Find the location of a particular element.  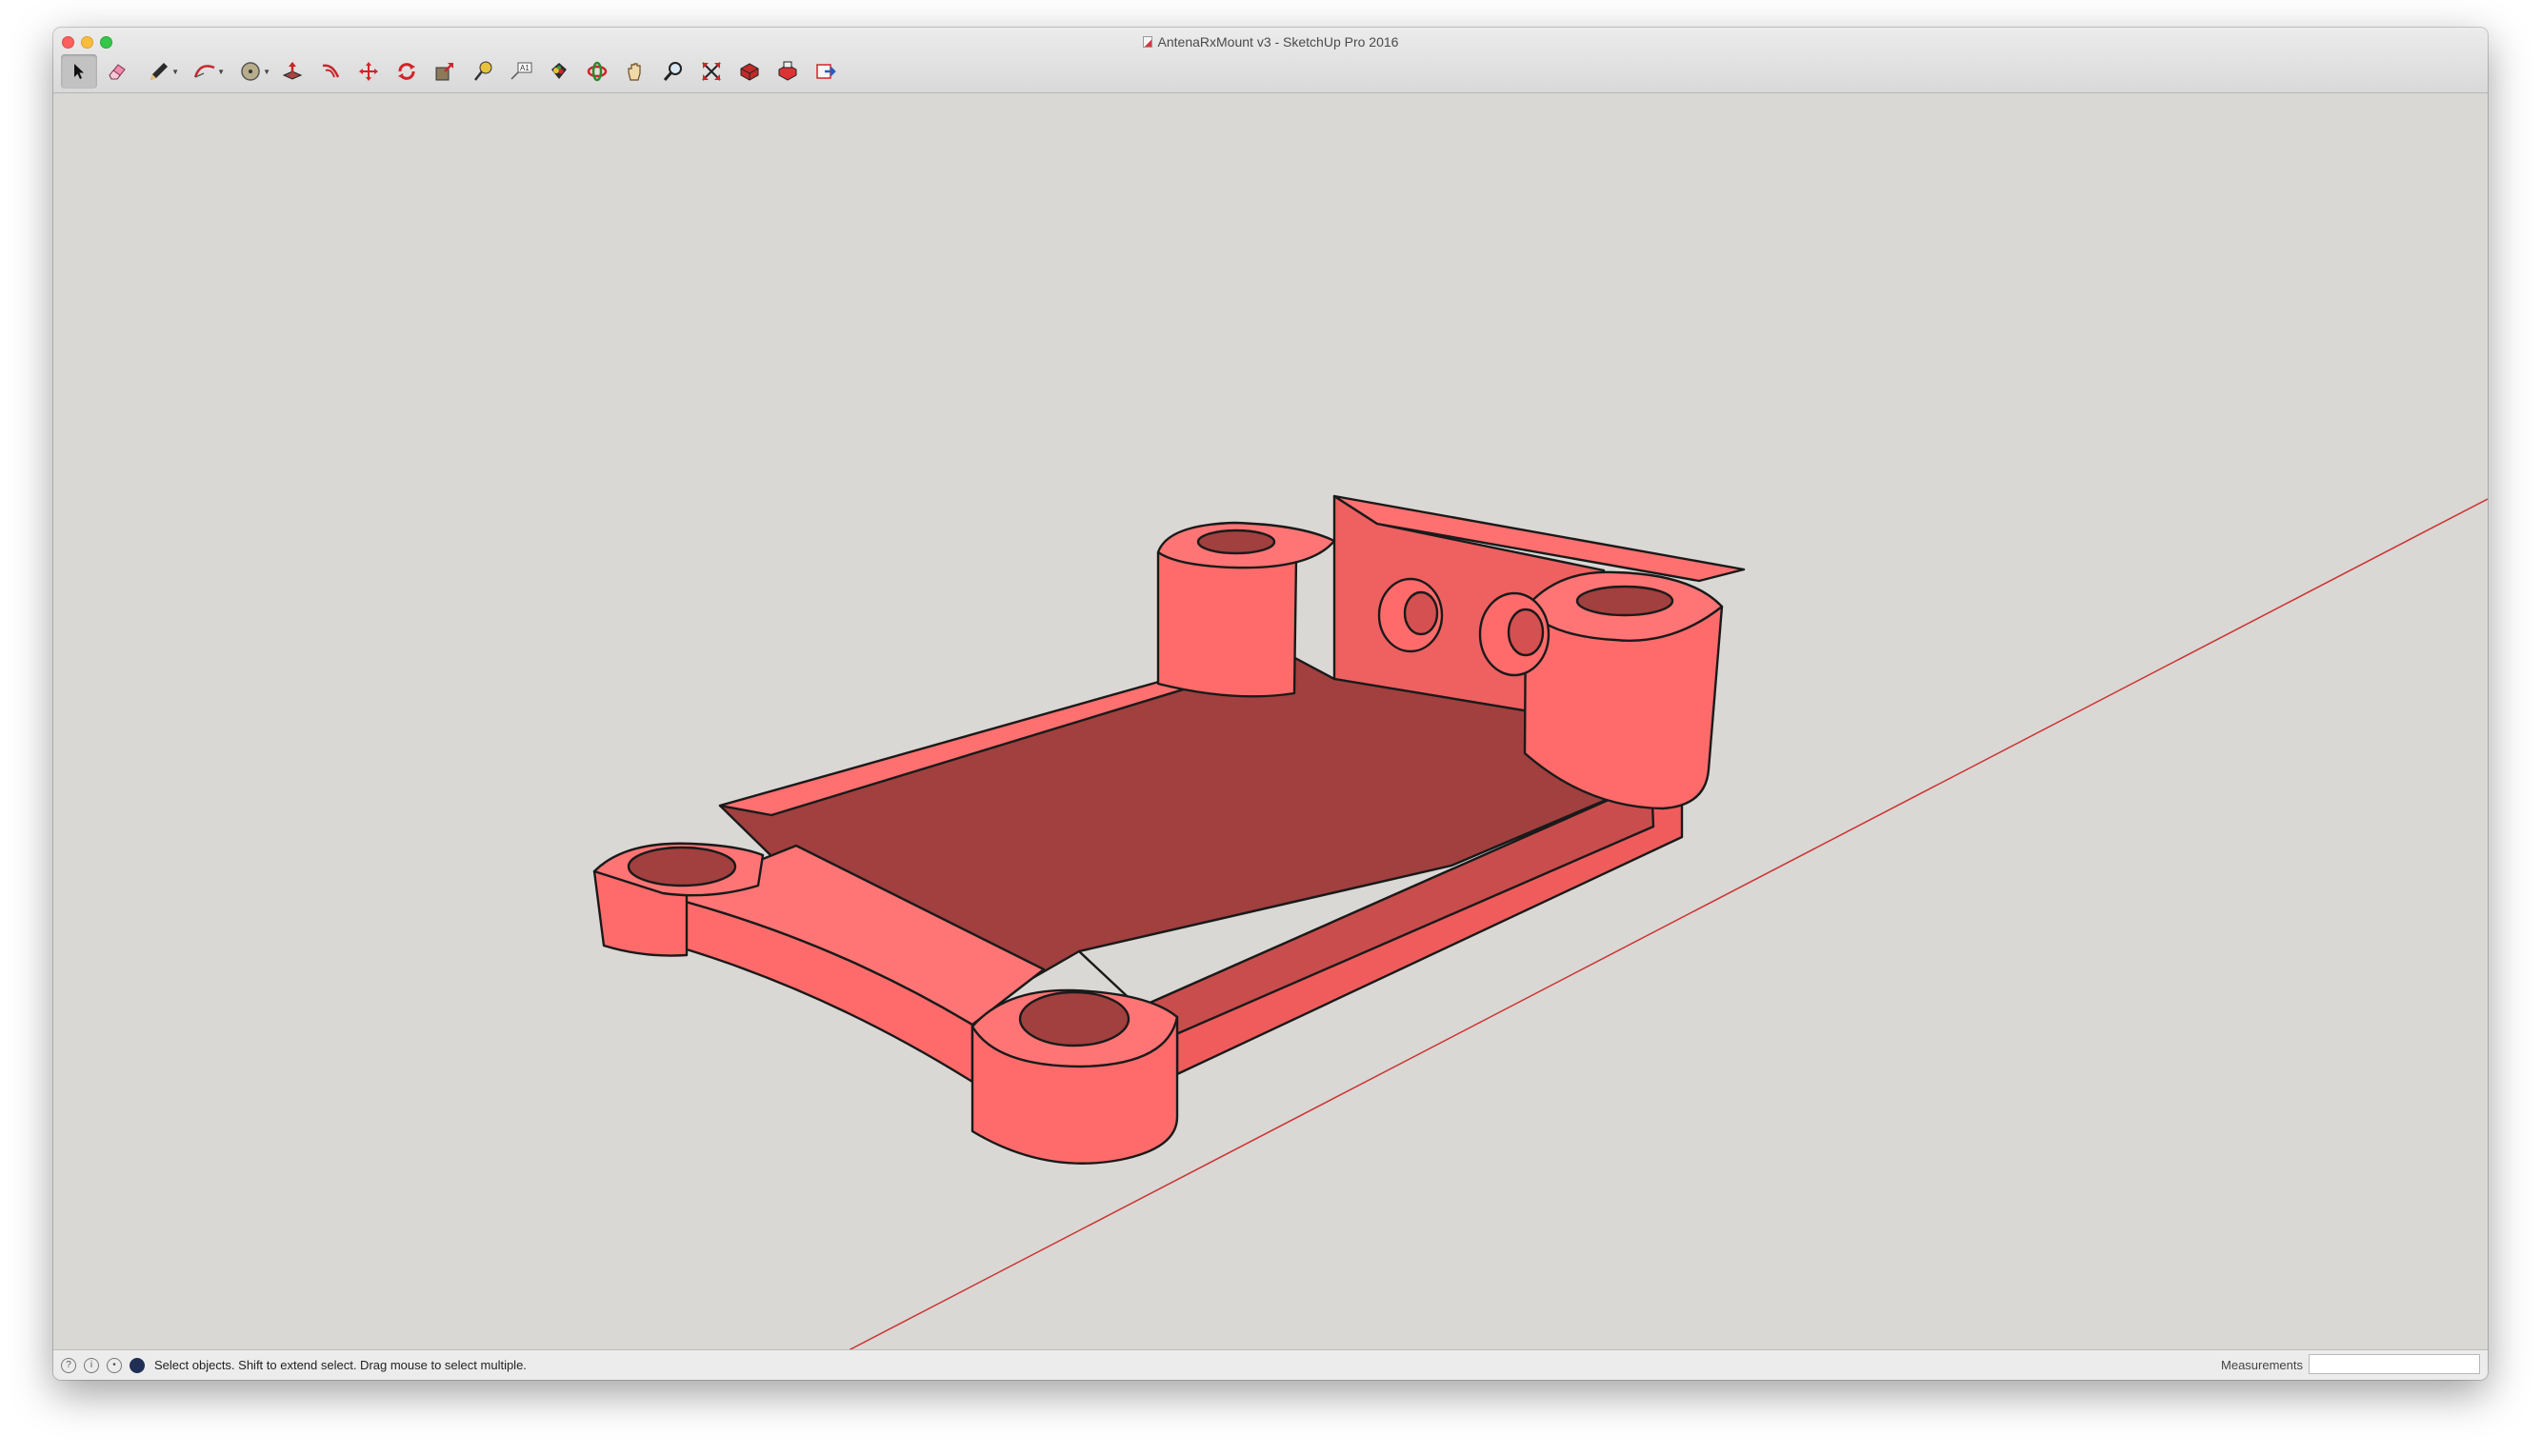

rotate-tool-button is located at coordinates (407, 71).